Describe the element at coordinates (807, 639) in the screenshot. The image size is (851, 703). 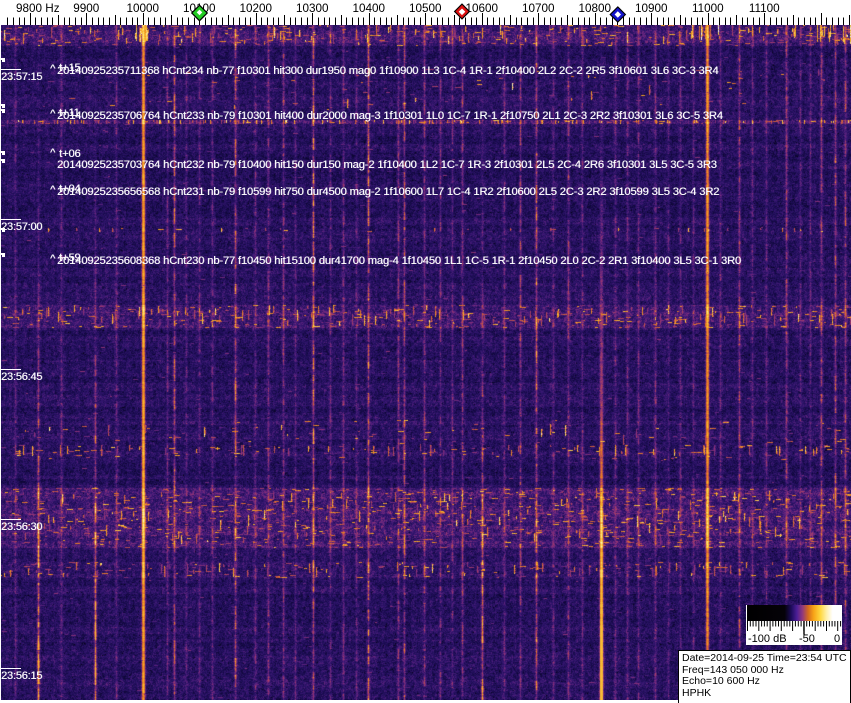
I see `svg-text: -50` at that location.